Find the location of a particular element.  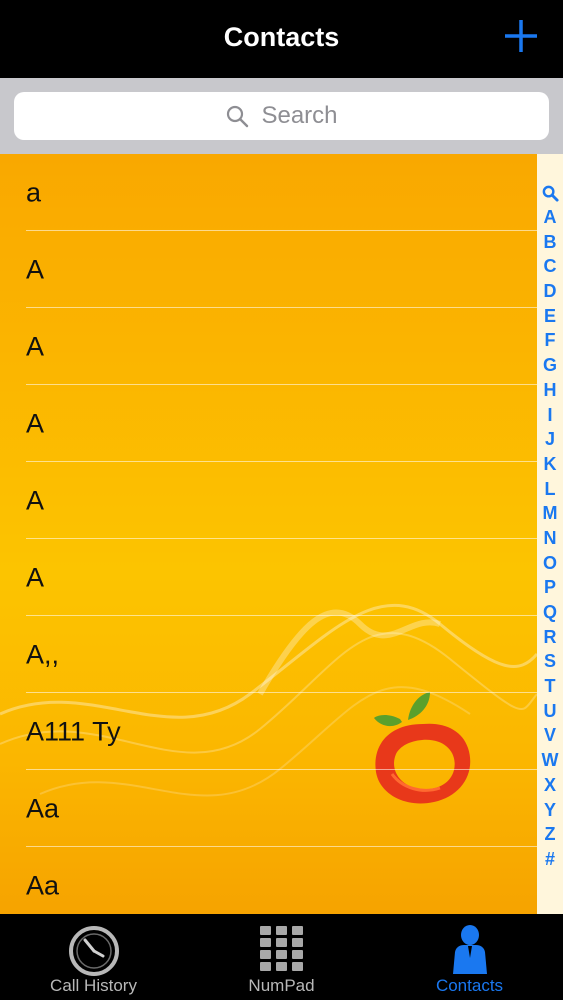

index-letter: S is located at coordinates (550, 661).